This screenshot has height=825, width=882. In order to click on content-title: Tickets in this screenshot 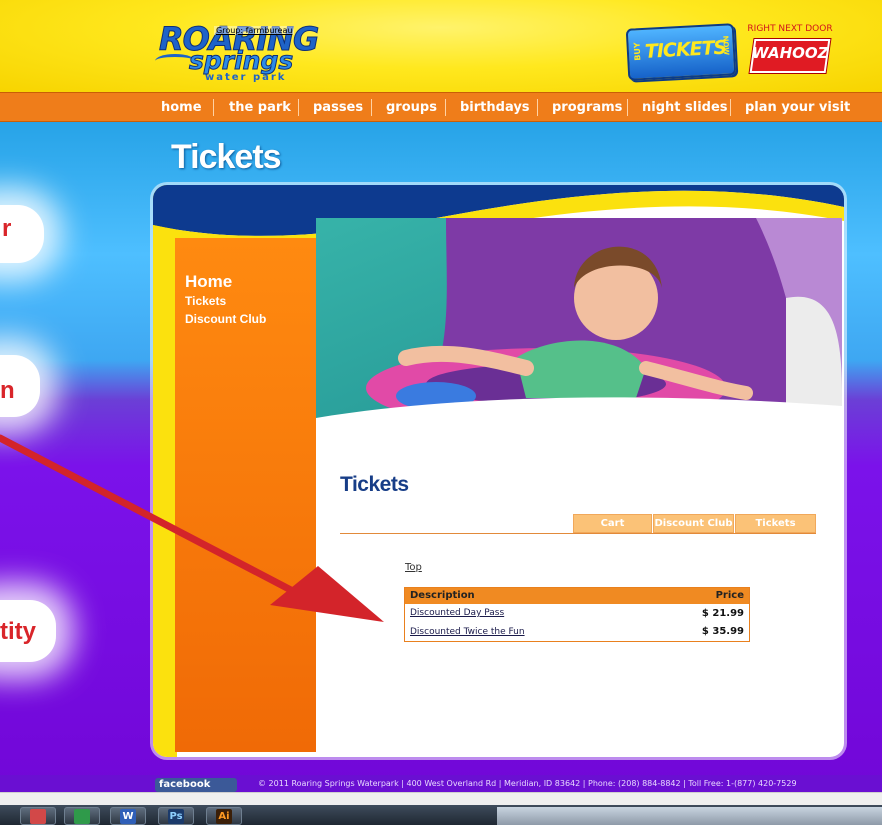, I will do `click(374, 484)`.